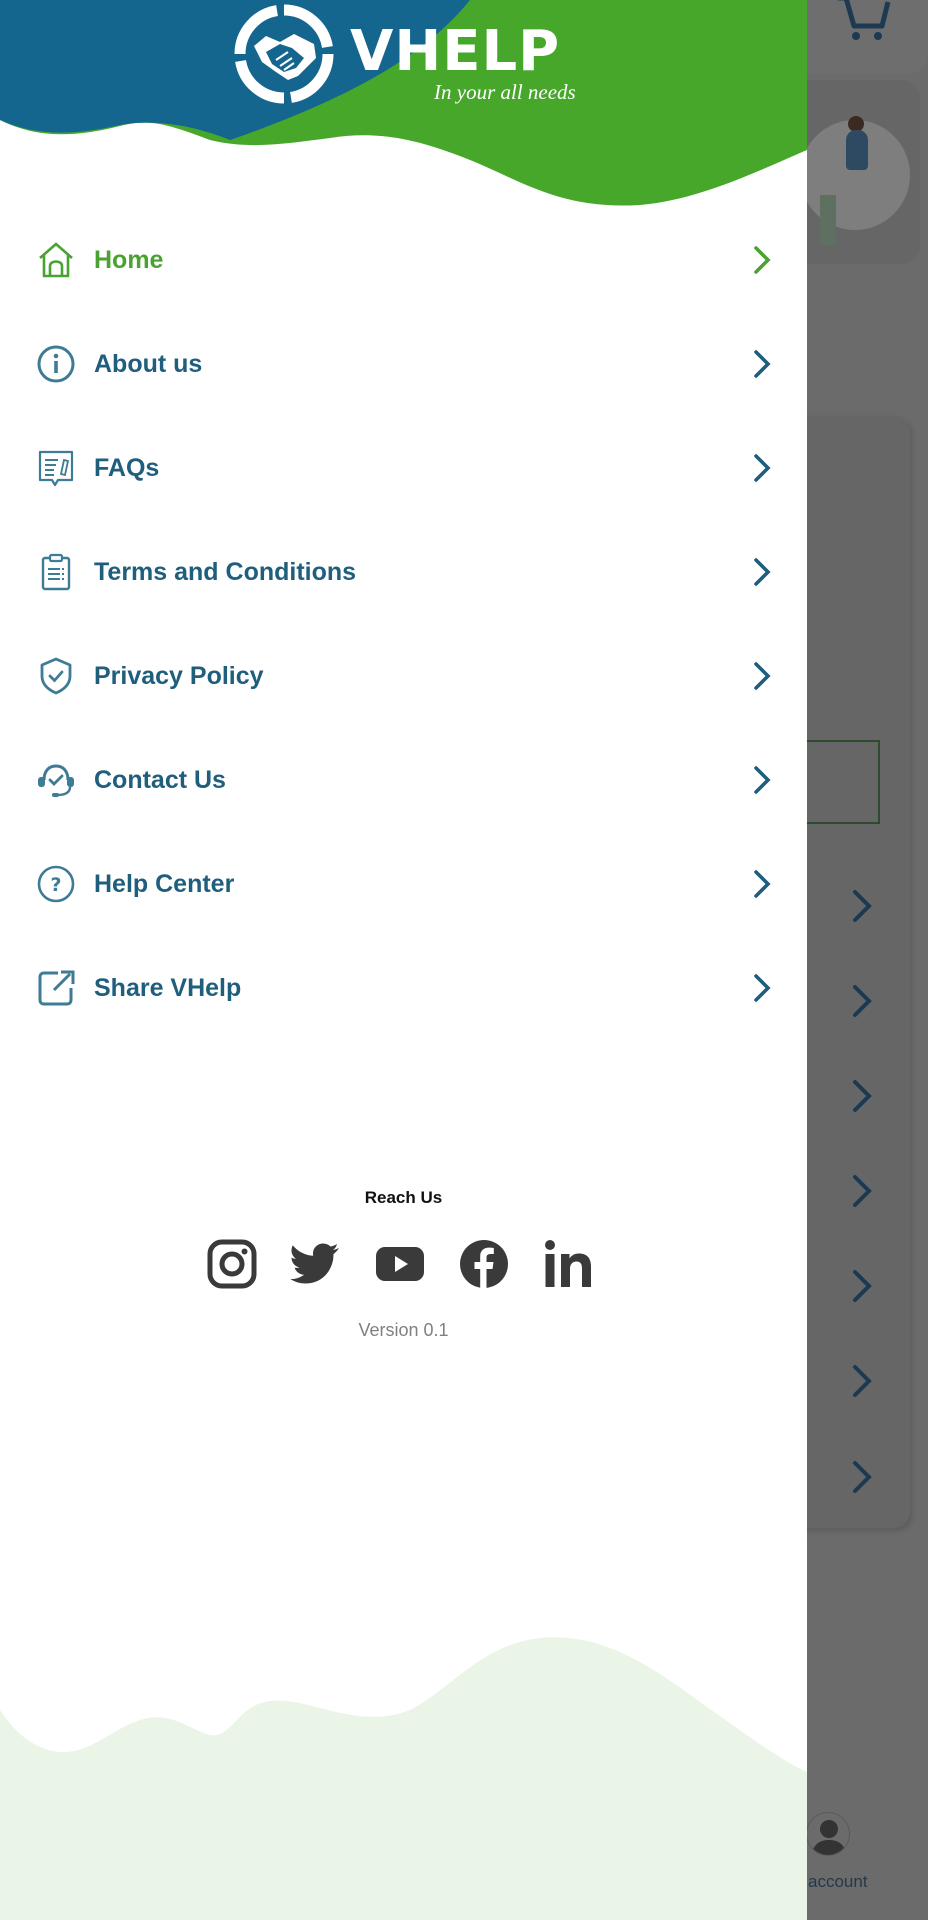 The height and width of the screenshot is (1920, 928). What do you see at coordinates (127, 467) in the screenshot?
I see `menu-item-label: FAQs` at bounding box center [127, 467].